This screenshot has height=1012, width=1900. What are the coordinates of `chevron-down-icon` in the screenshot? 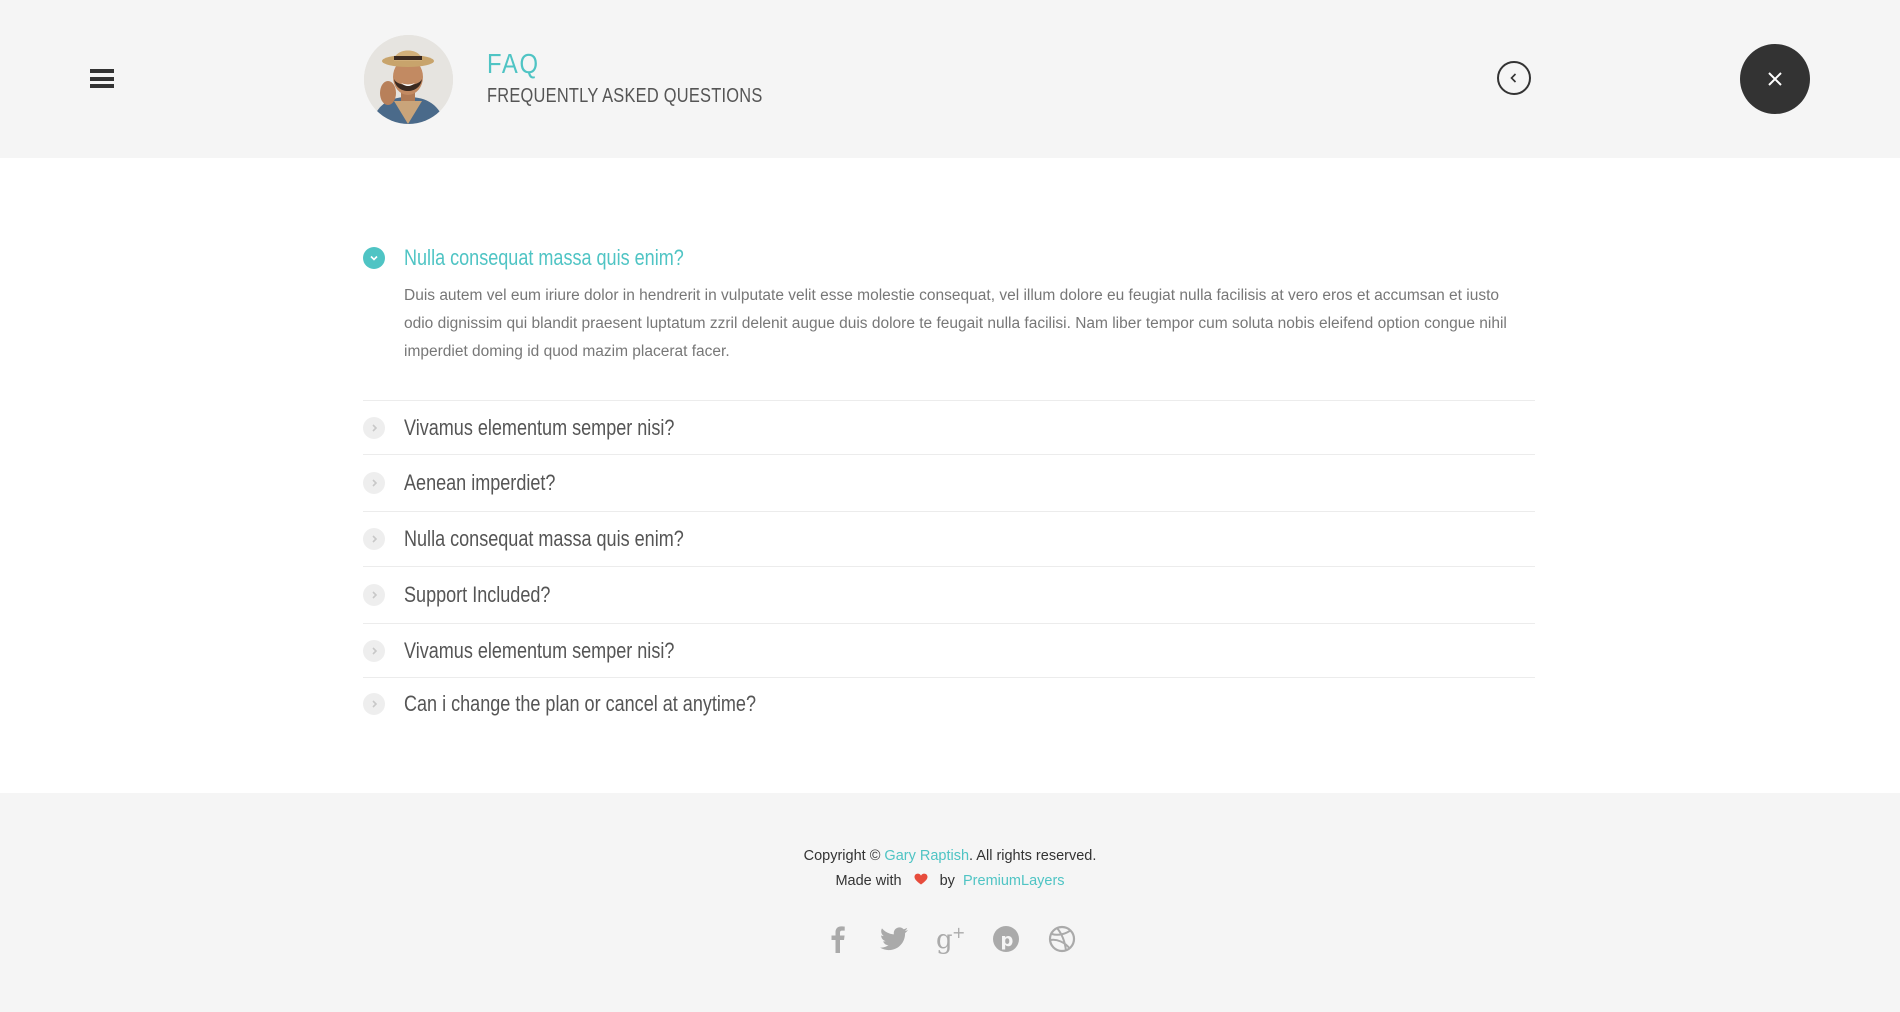 It's located at (374, 258).